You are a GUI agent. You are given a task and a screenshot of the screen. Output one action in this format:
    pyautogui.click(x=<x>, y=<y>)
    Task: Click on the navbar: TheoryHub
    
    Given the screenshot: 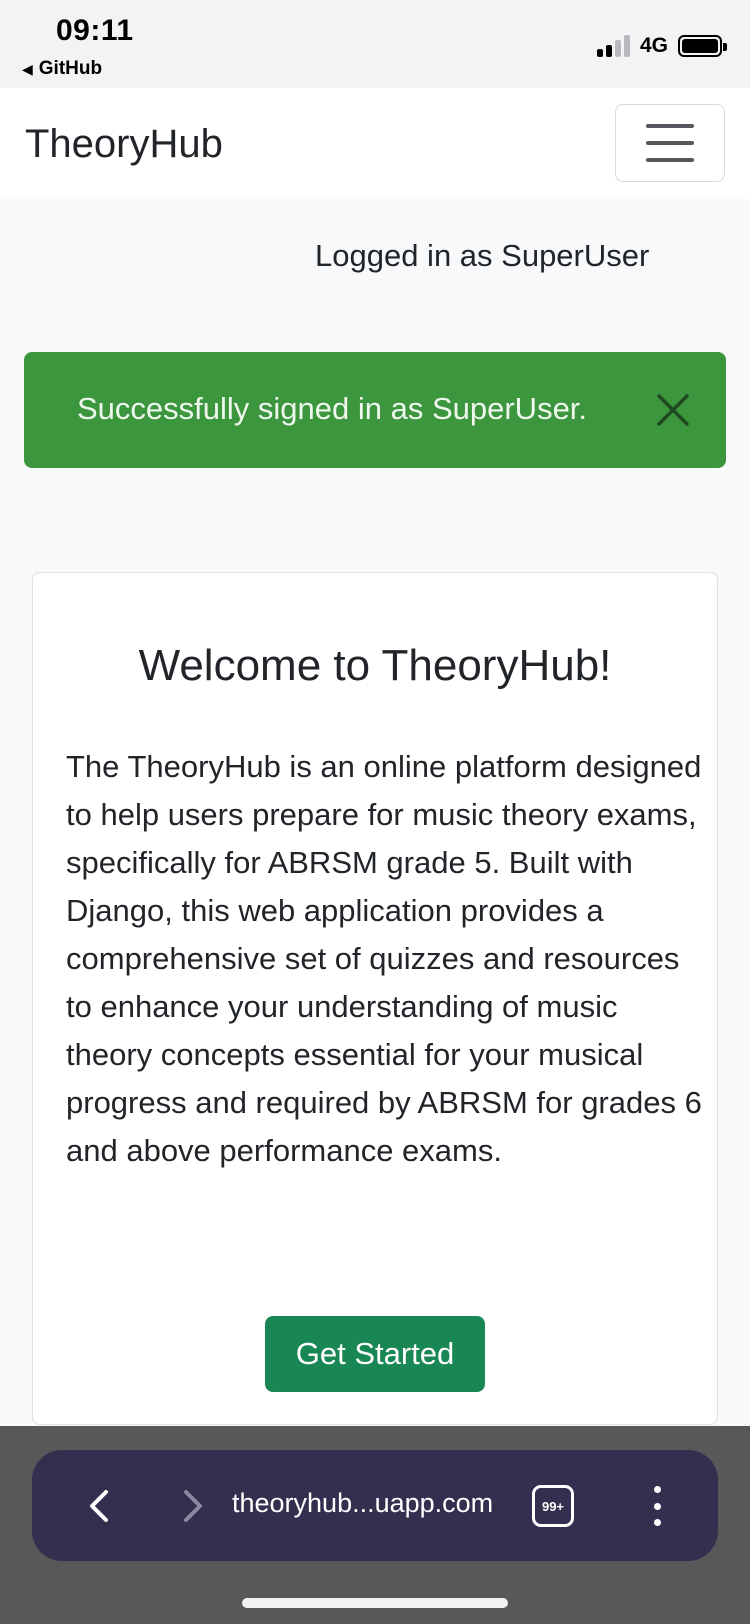 What is the action you would take?
    pyautogui.click(x=375, y=143)
    